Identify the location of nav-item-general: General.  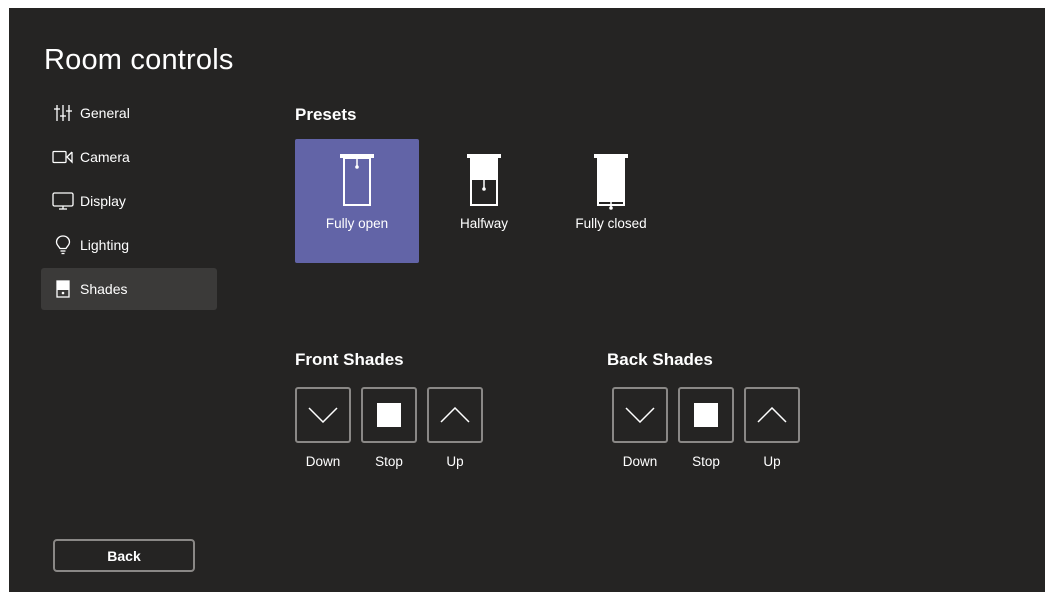
(129, 113).